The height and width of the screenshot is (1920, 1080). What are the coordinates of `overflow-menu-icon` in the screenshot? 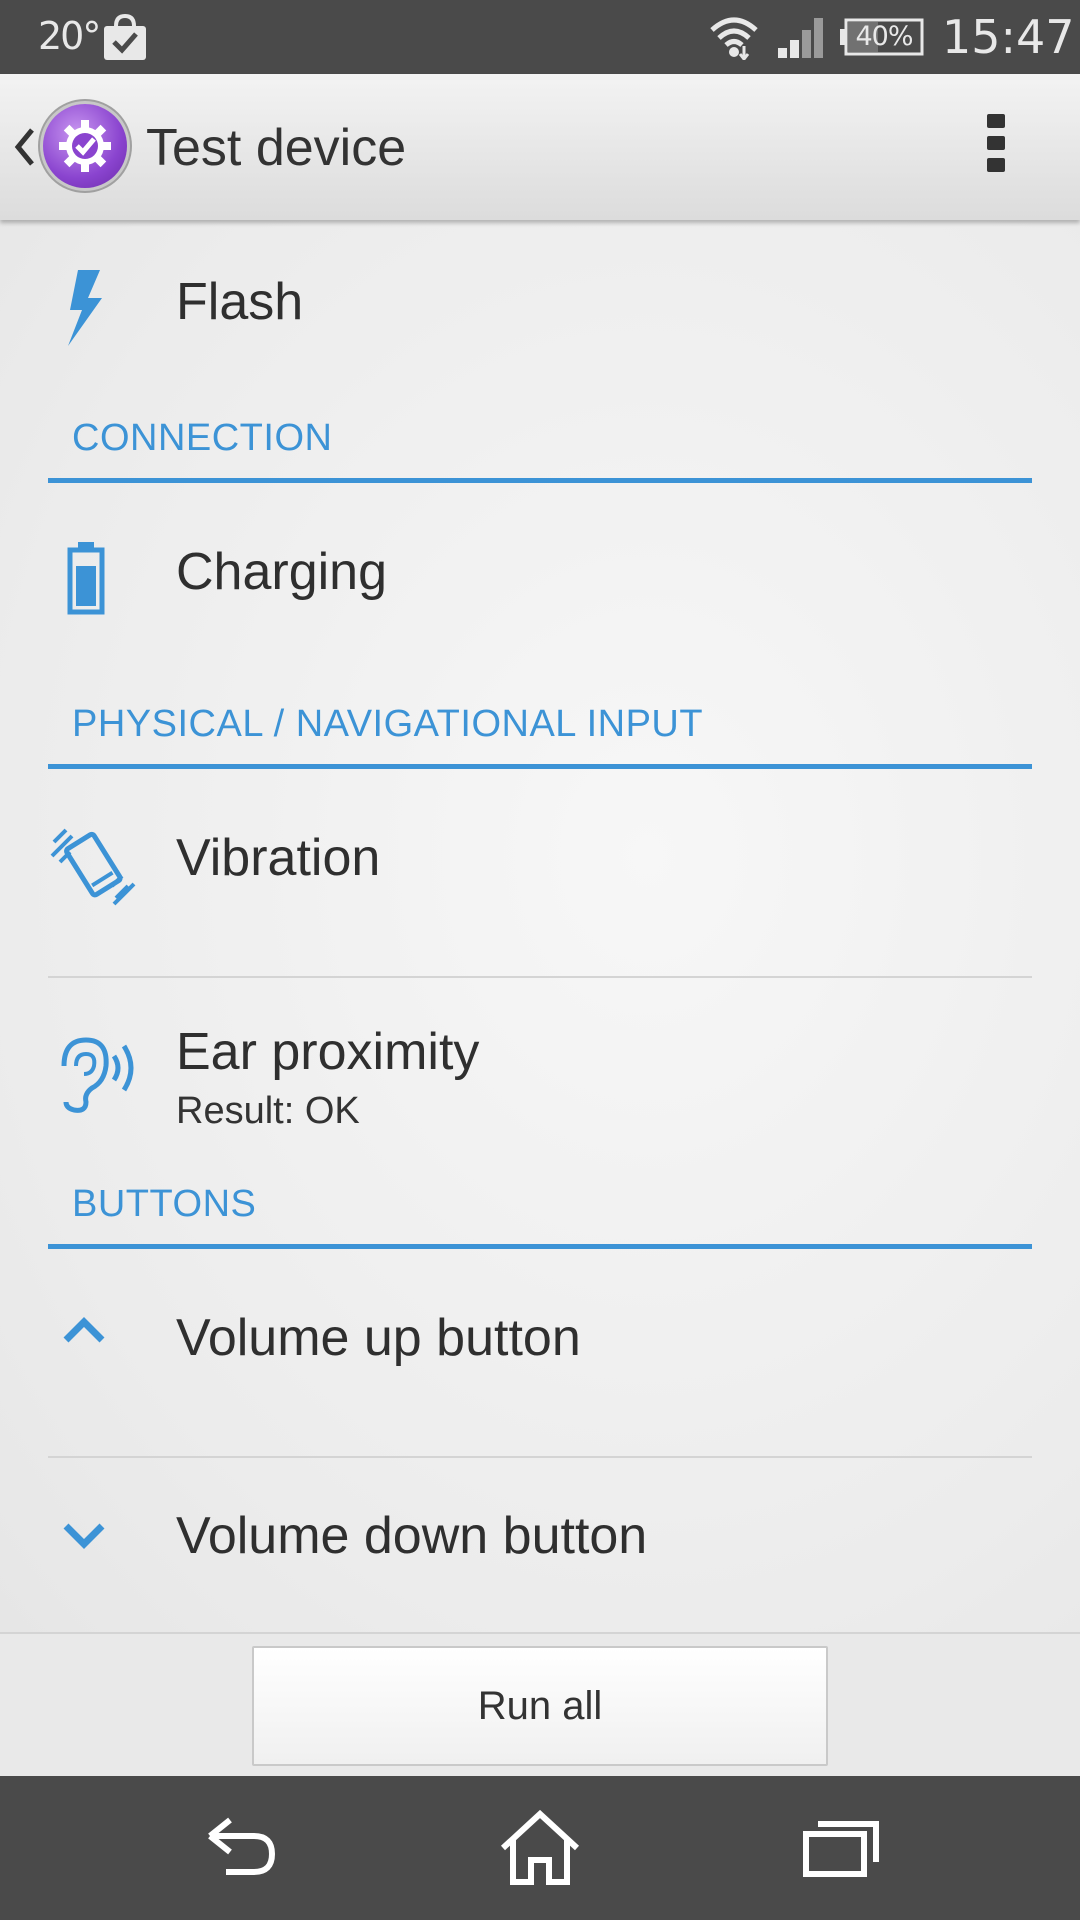 It's located at (996, 147).